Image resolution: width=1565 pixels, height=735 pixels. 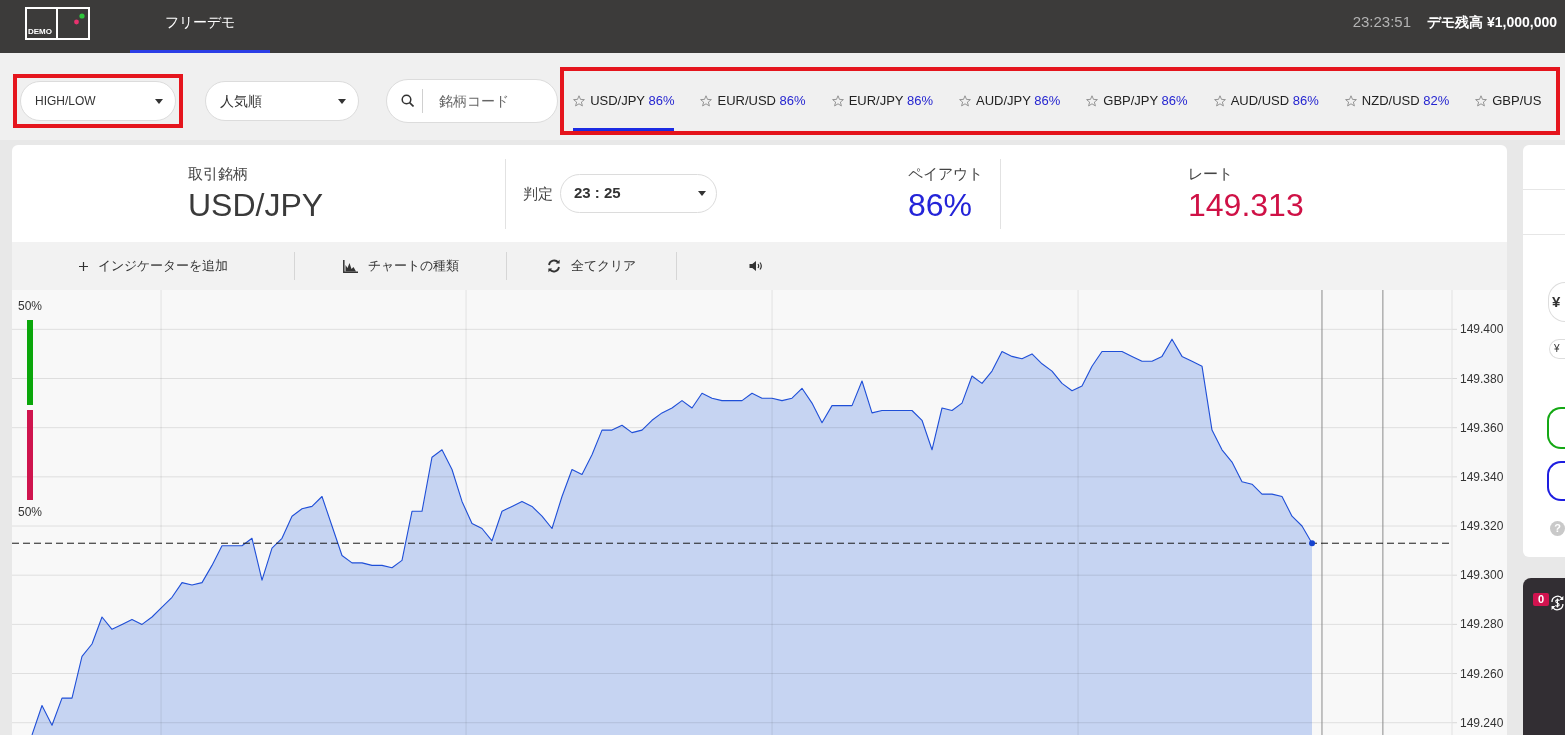 What do you see at coordinates (882, 102) in the screenshot?
I see `currency-tab: EUR/JPY 86%` at bounding box center [882, 102].